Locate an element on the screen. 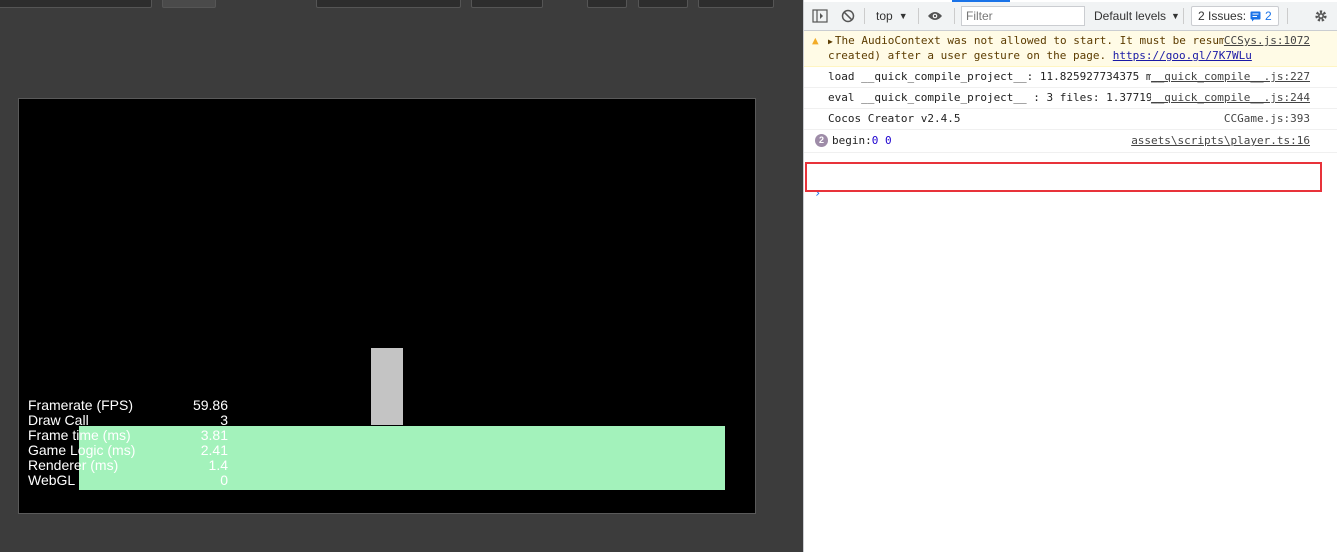  console-log-message: 2 begin:0 0 assets\scripts\player.ts:16 is located at coordinates (1070, 141).